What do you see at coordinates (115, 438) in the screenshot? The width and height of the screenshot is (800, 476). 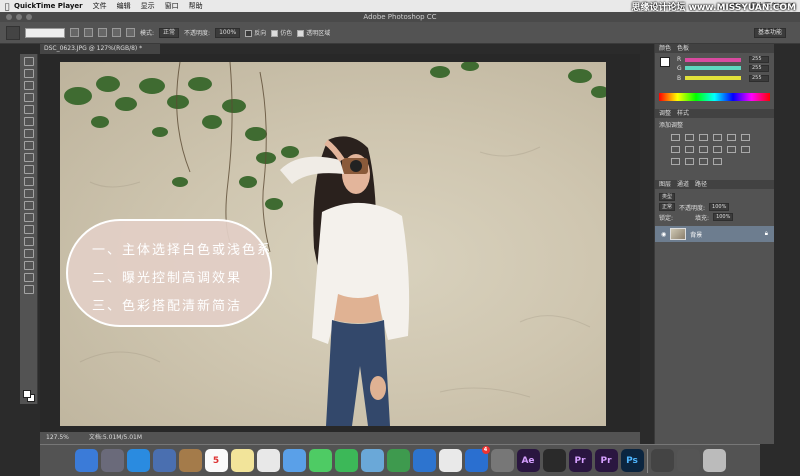 I see `document-size: 文档:5.01M/5.01M` at bounding box center [115, 438].